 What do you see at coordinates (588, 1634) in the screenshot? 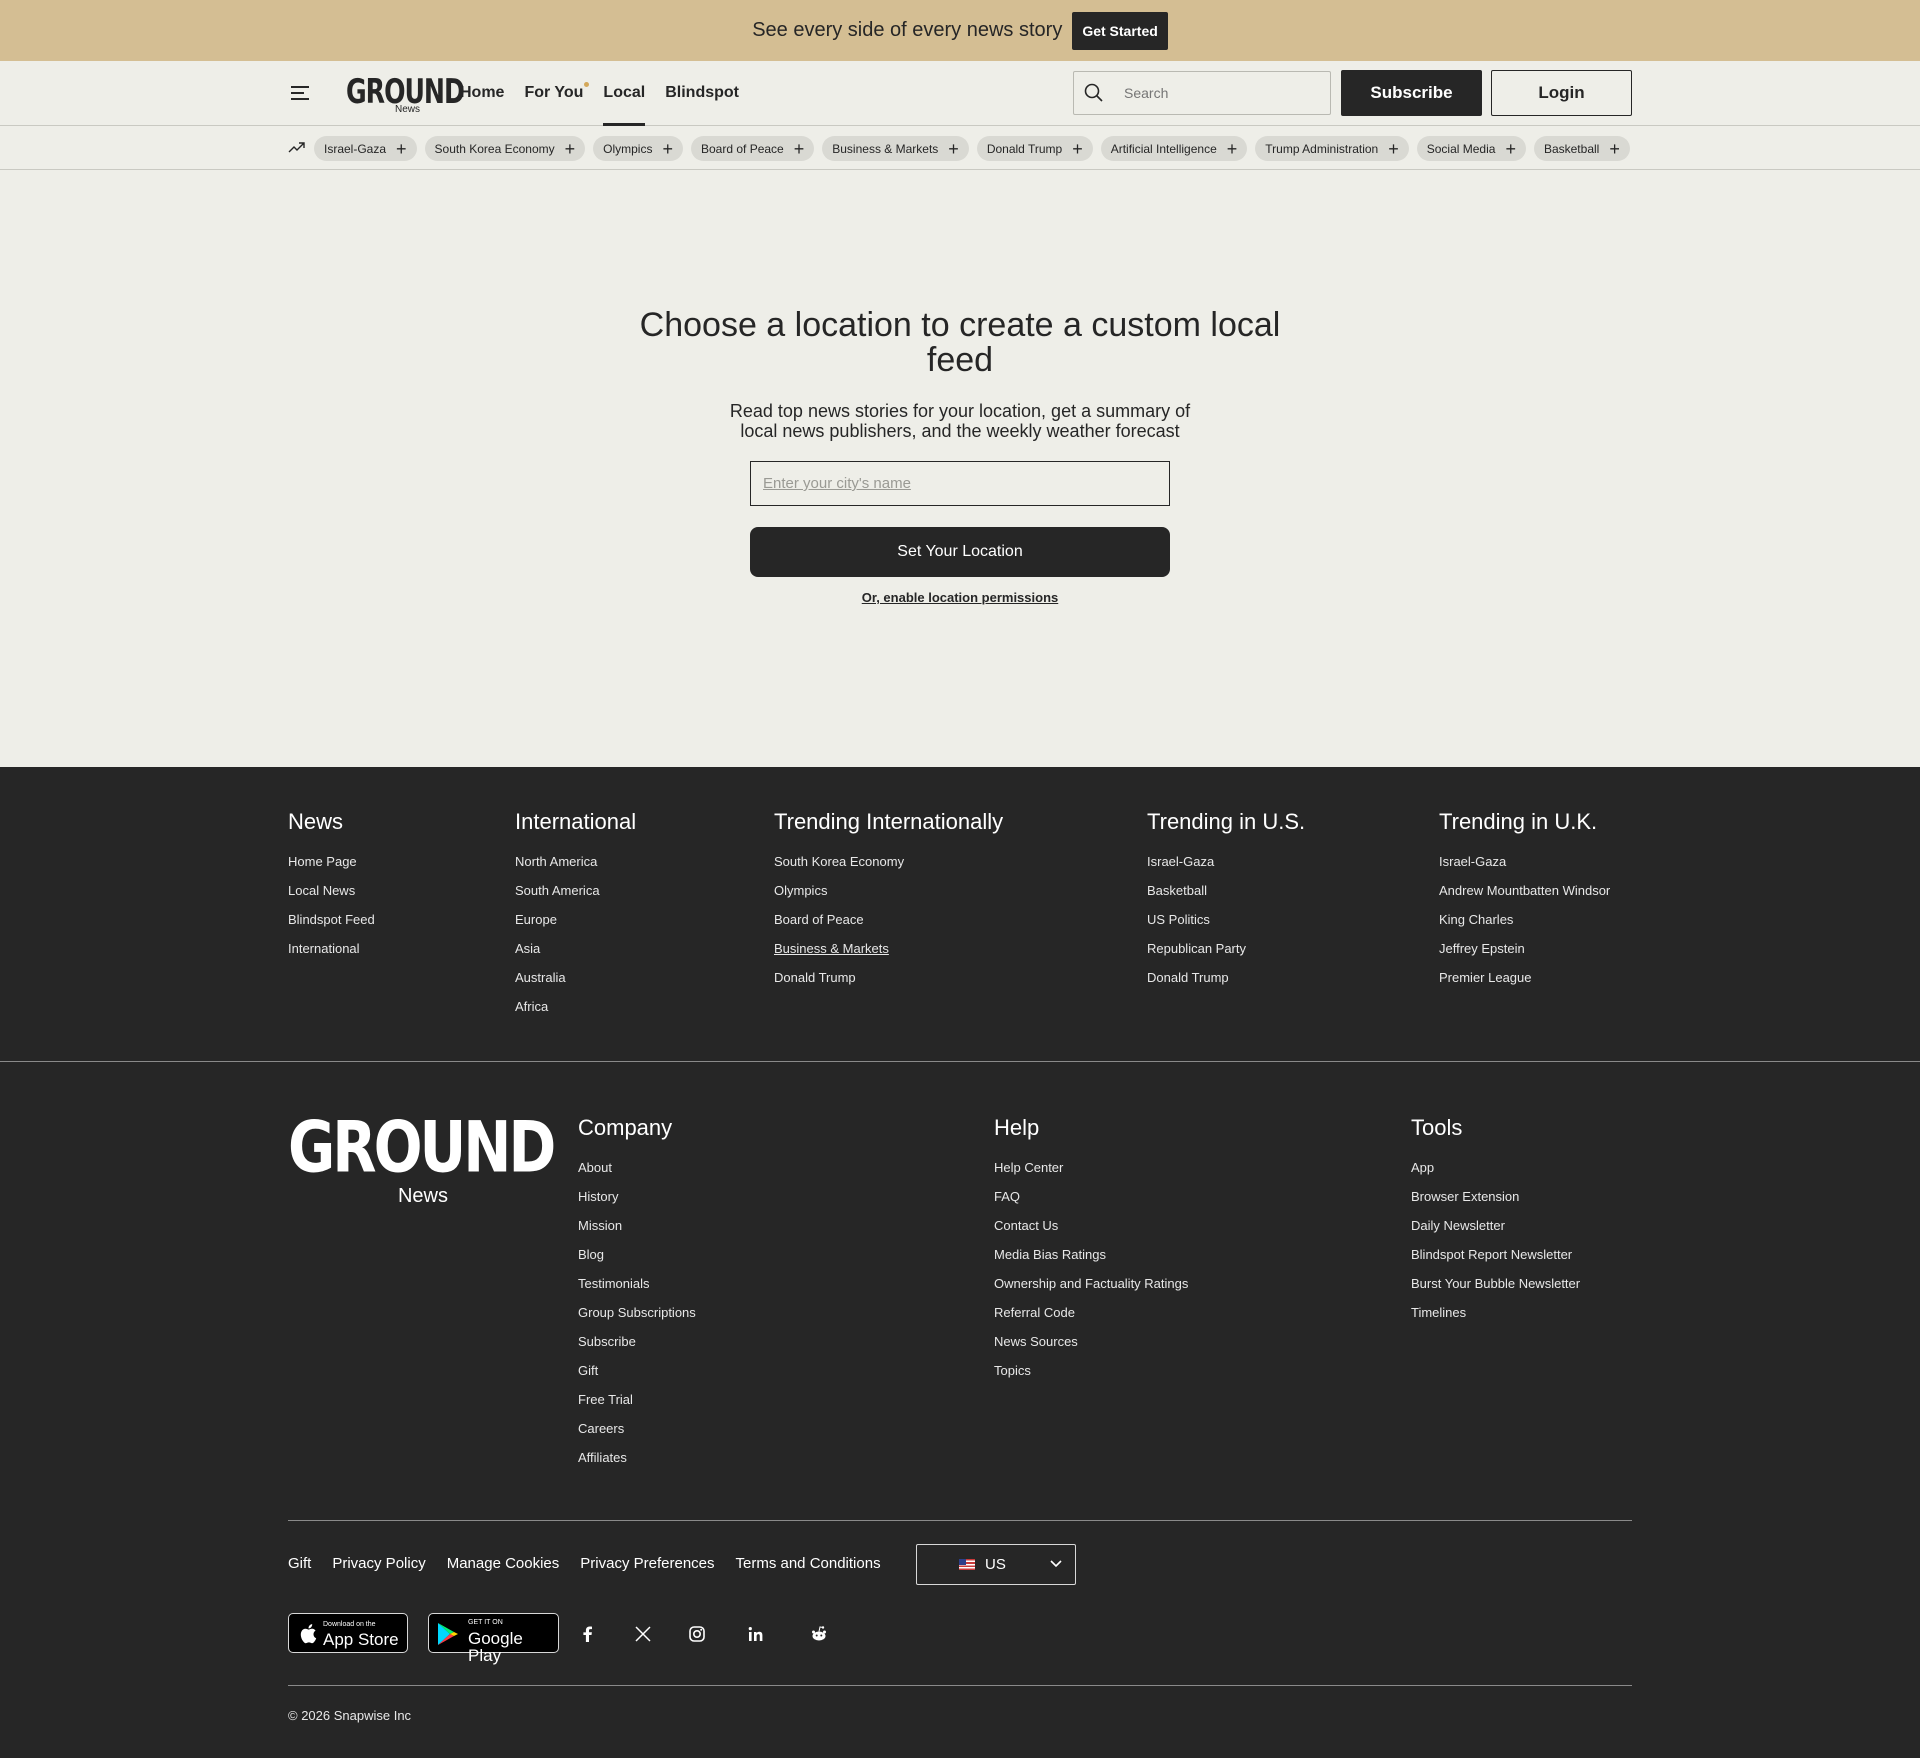
I see `facebook-icon` at bounding box center [588, 1634].